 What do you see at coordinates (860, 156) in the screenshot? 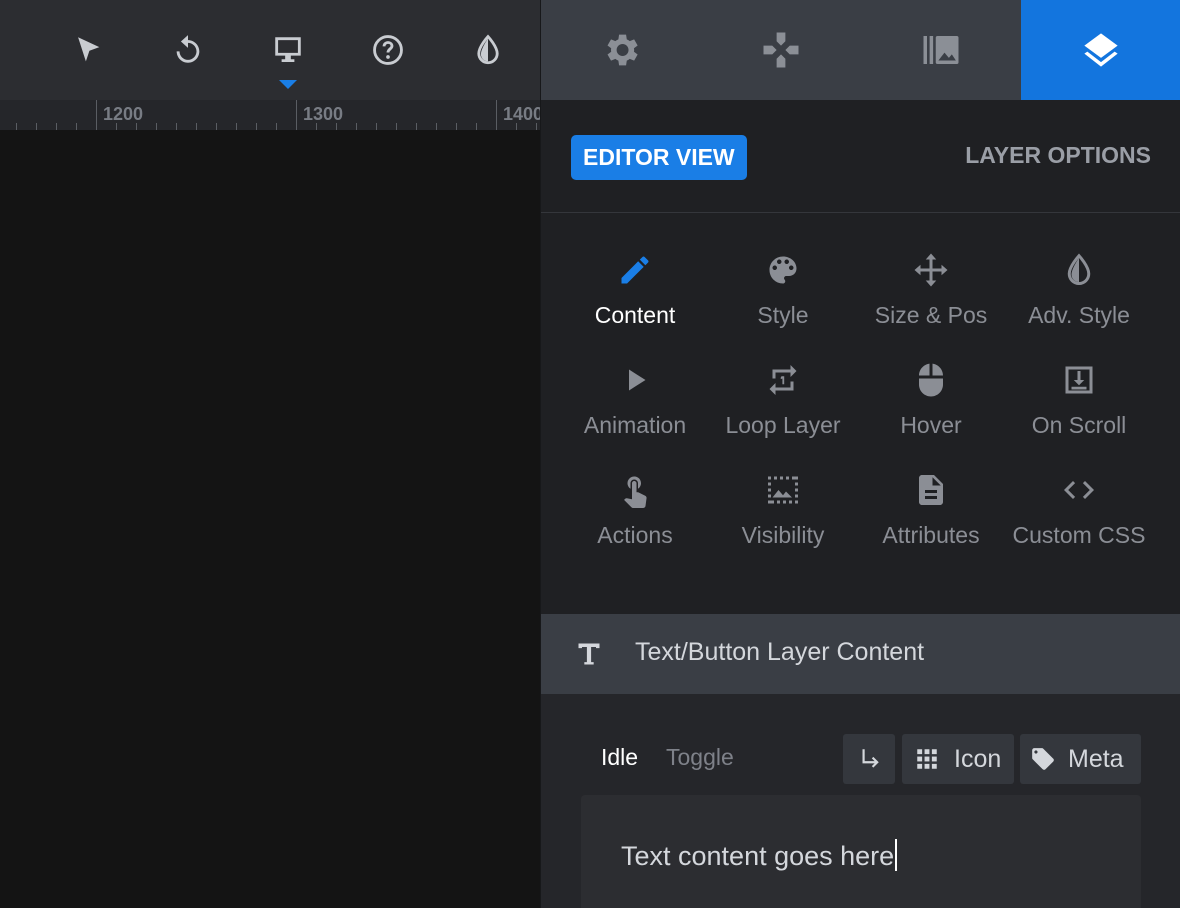
I see `view-switcher: EDITOR VIEW LAYER OPTIONS` at bounding box center [860, 156].